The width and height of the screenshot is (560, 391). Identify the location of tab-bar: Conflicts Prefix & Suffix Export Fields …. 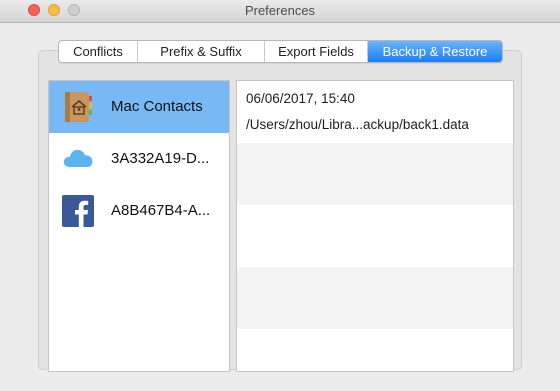
(280, 51).